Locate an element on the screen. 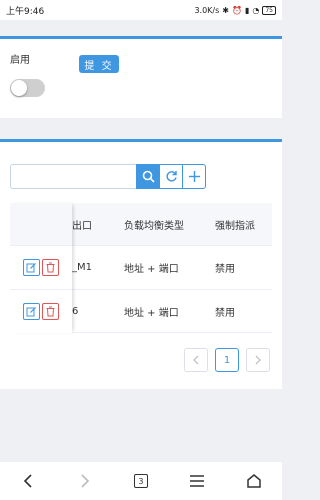  toggle-knob is located at coordinates (19, 88).